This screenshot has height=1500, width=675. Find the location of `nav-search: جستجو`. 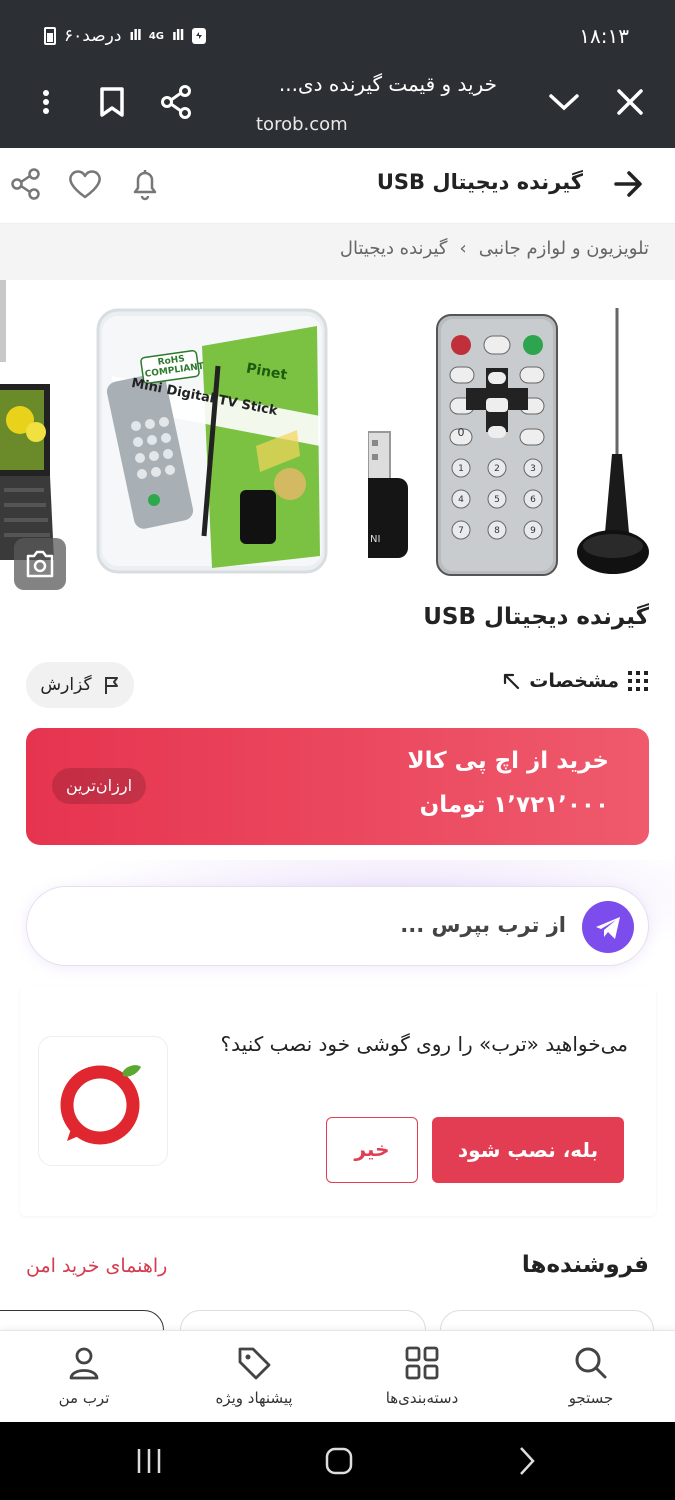

nav-search: جستجو is located at coordinates (591, 1377).